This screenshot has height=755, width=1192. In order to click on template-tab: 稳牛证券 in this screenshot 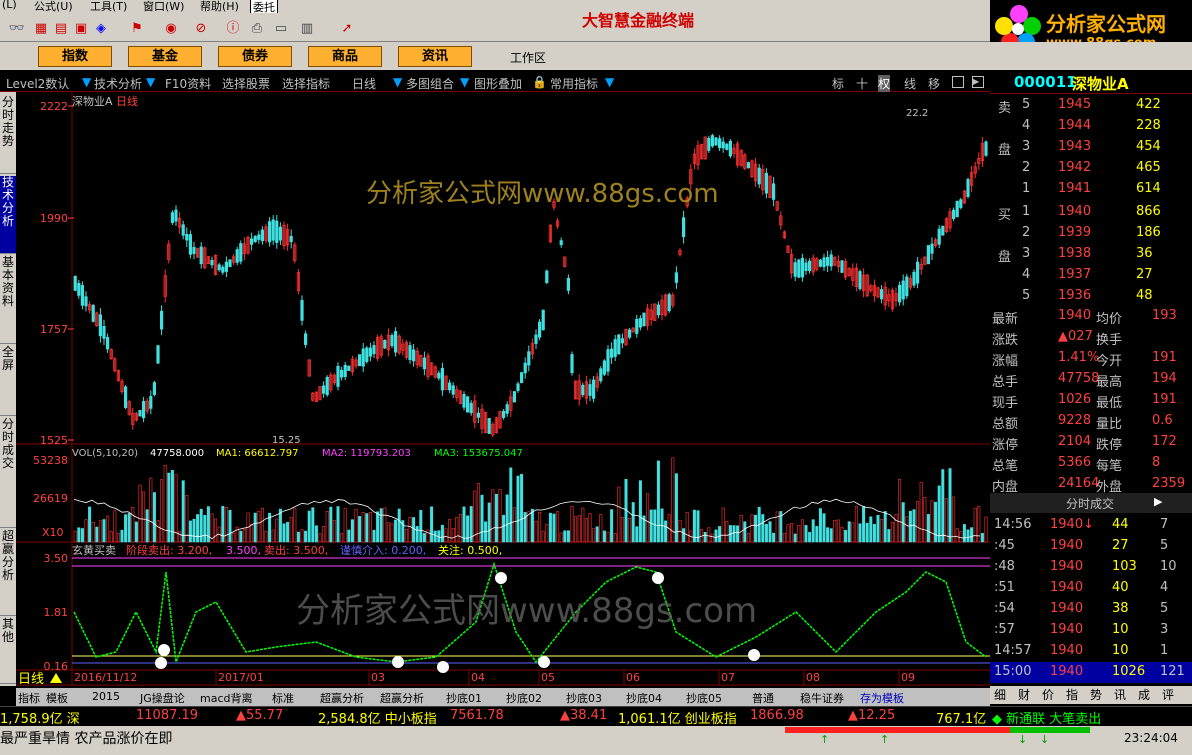, I will do `click(822, 698)`.